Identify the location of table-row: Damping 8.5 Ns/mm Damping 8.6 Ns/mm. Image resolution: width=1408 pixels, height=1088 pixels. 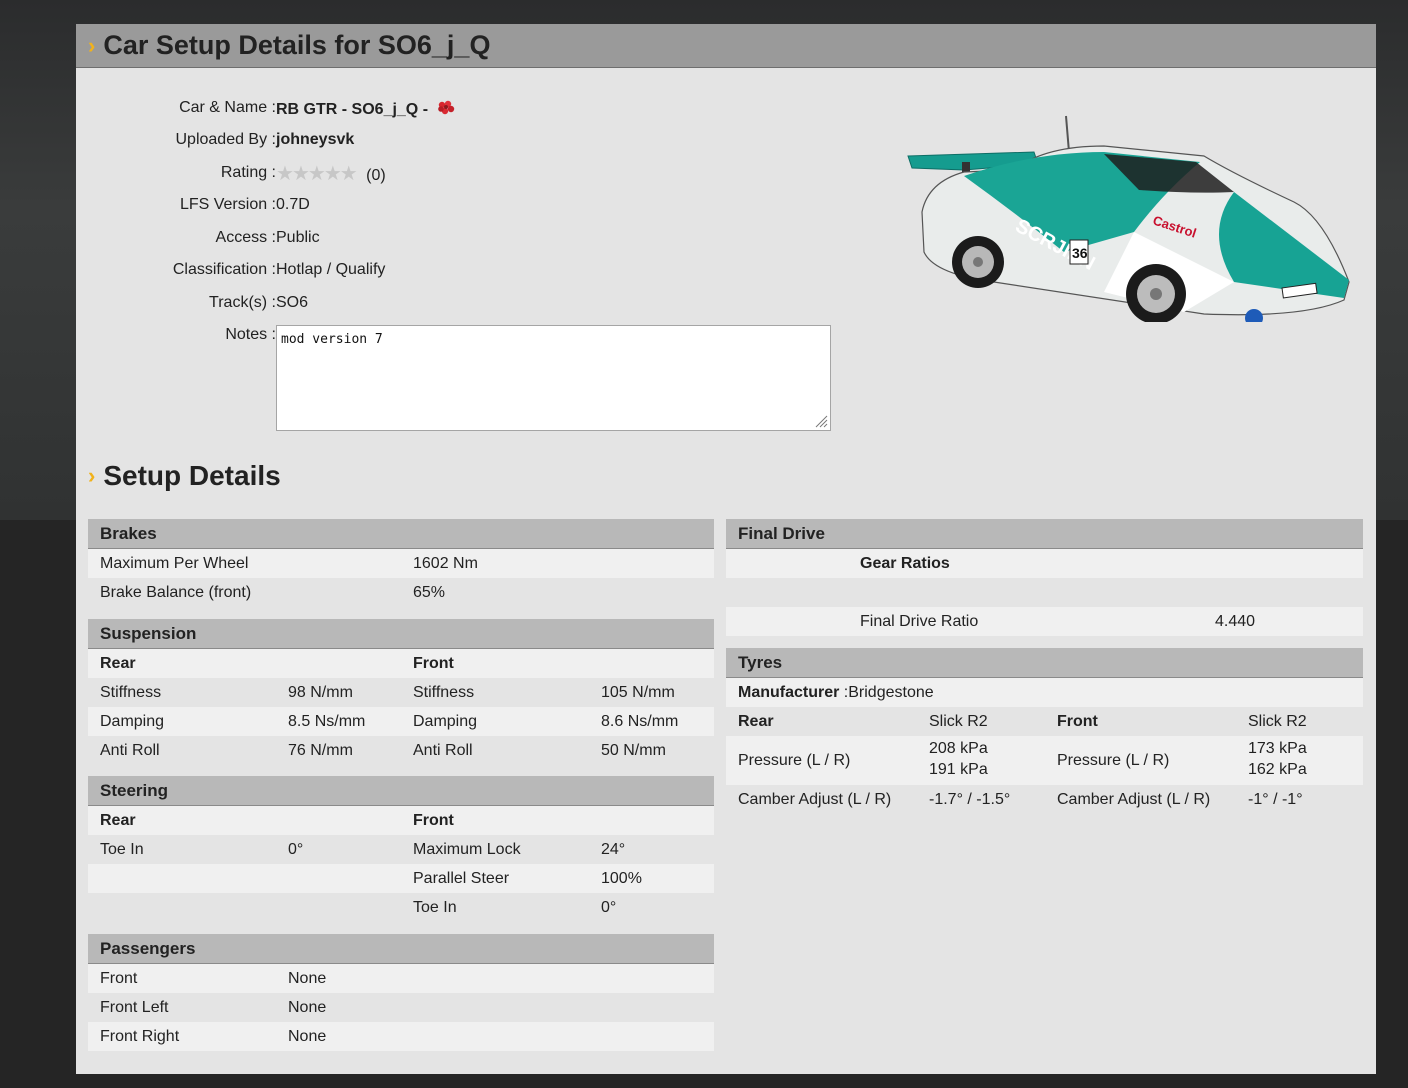
(401, 721).